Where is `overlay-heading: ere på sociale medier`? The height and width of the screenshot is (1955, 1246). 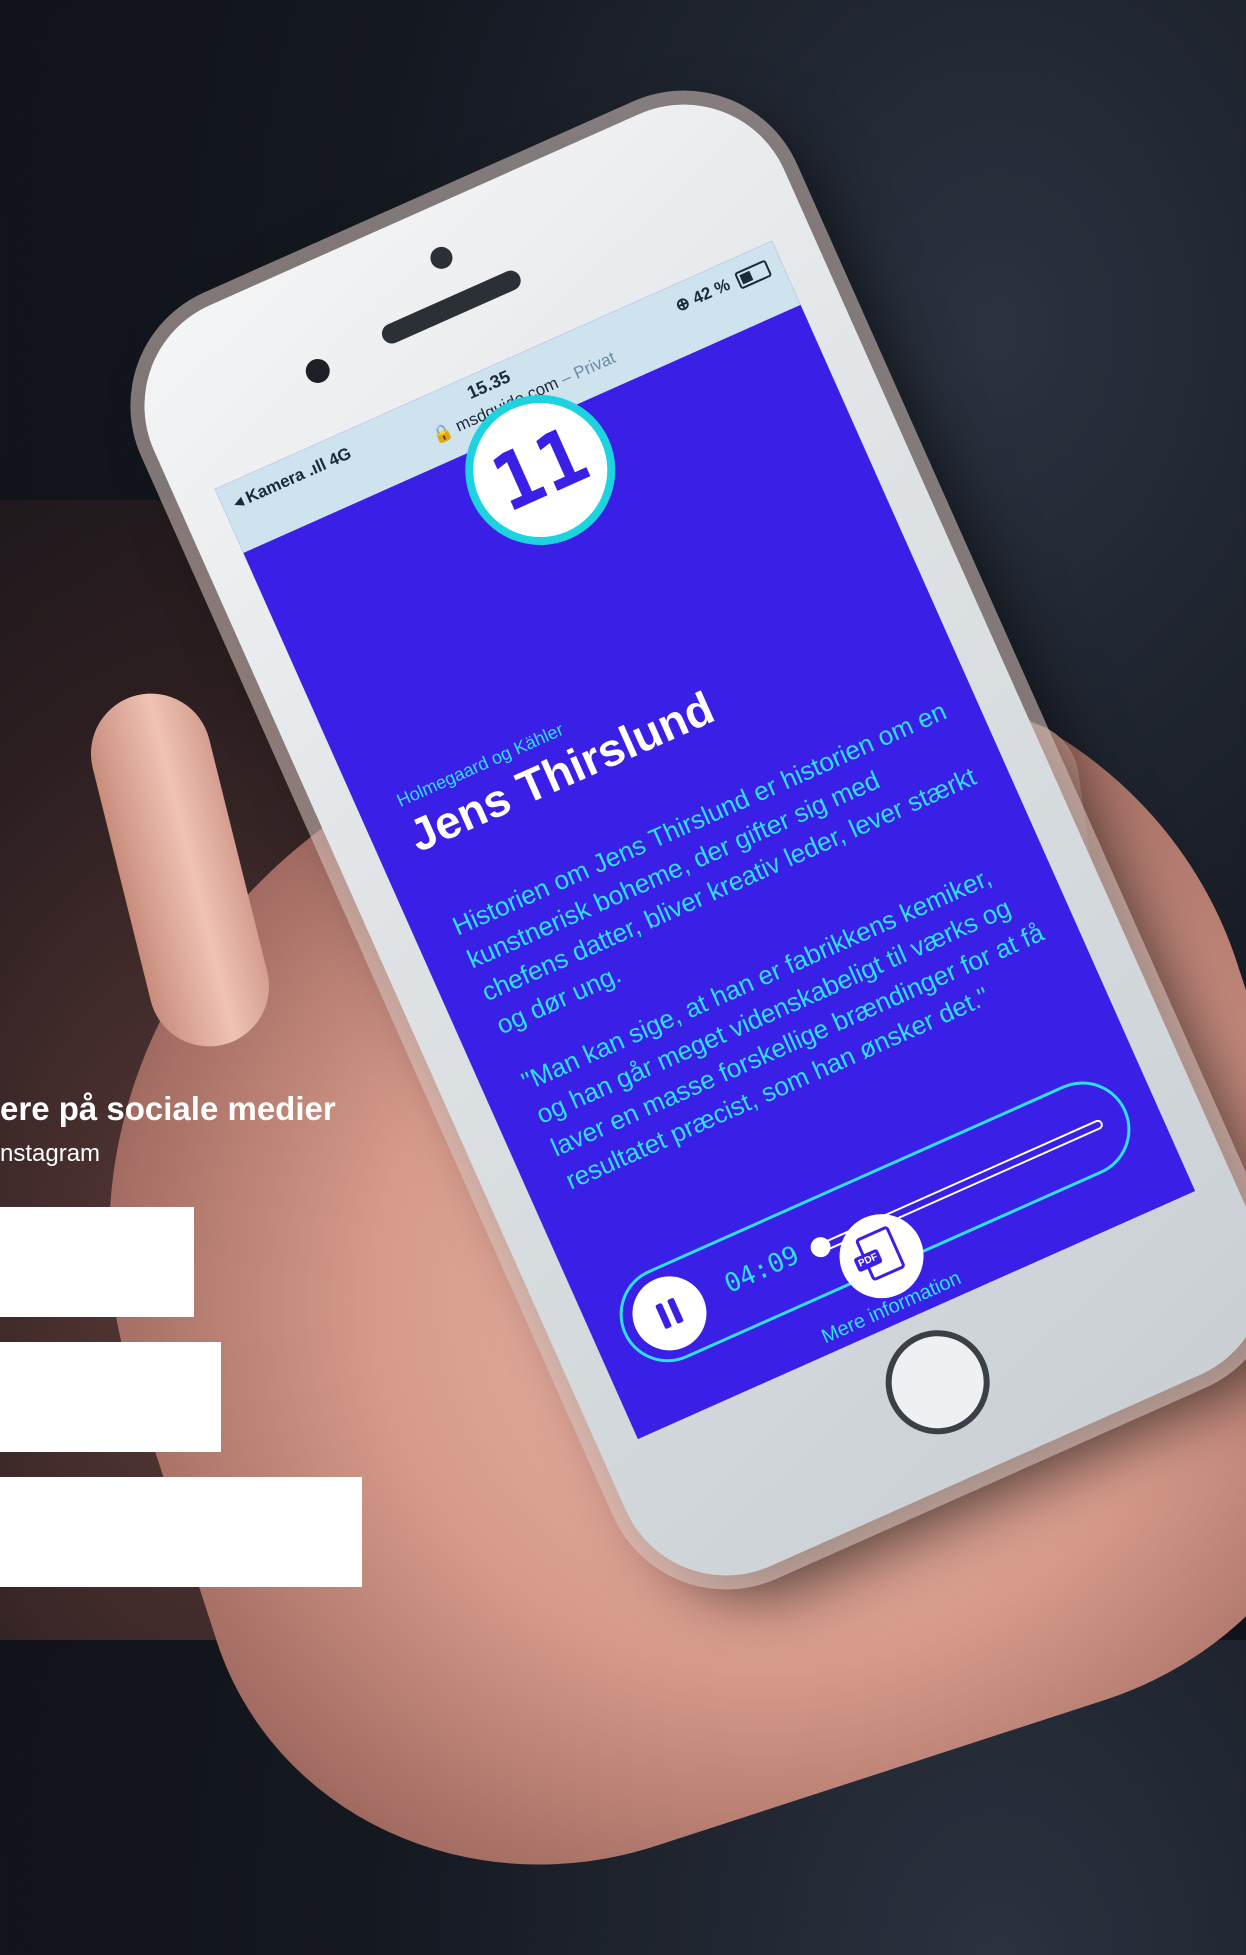 overlay-heading: ere på sociale medier is located at coordinates (168, 1108).